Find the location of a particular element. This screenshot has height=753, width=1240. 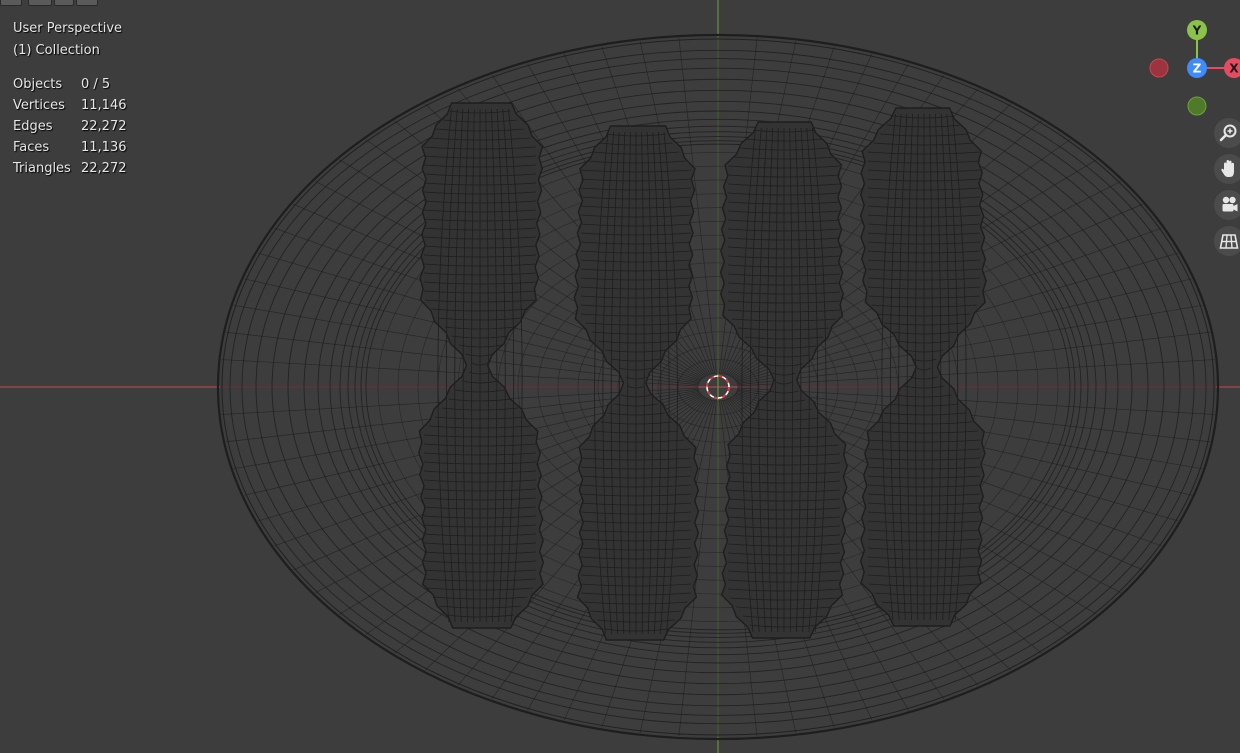

grid-ortho-icon is located at coordinates (1229, 241).